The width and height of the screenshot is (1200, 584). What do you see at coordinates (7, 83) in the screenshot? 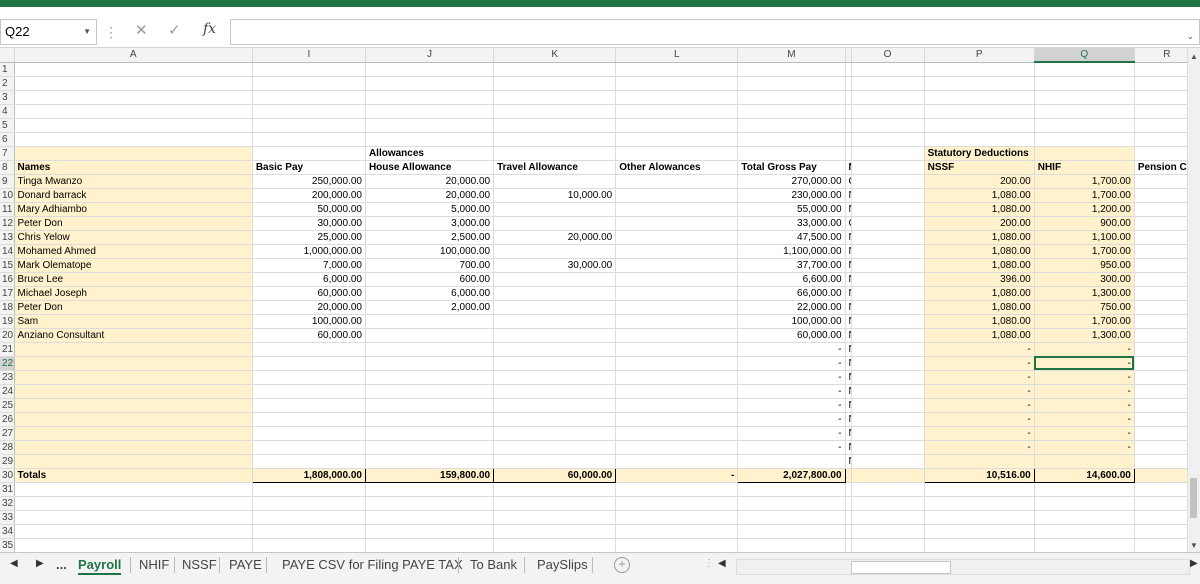
I see `row-header: 2` at bounding box center [7, 83].